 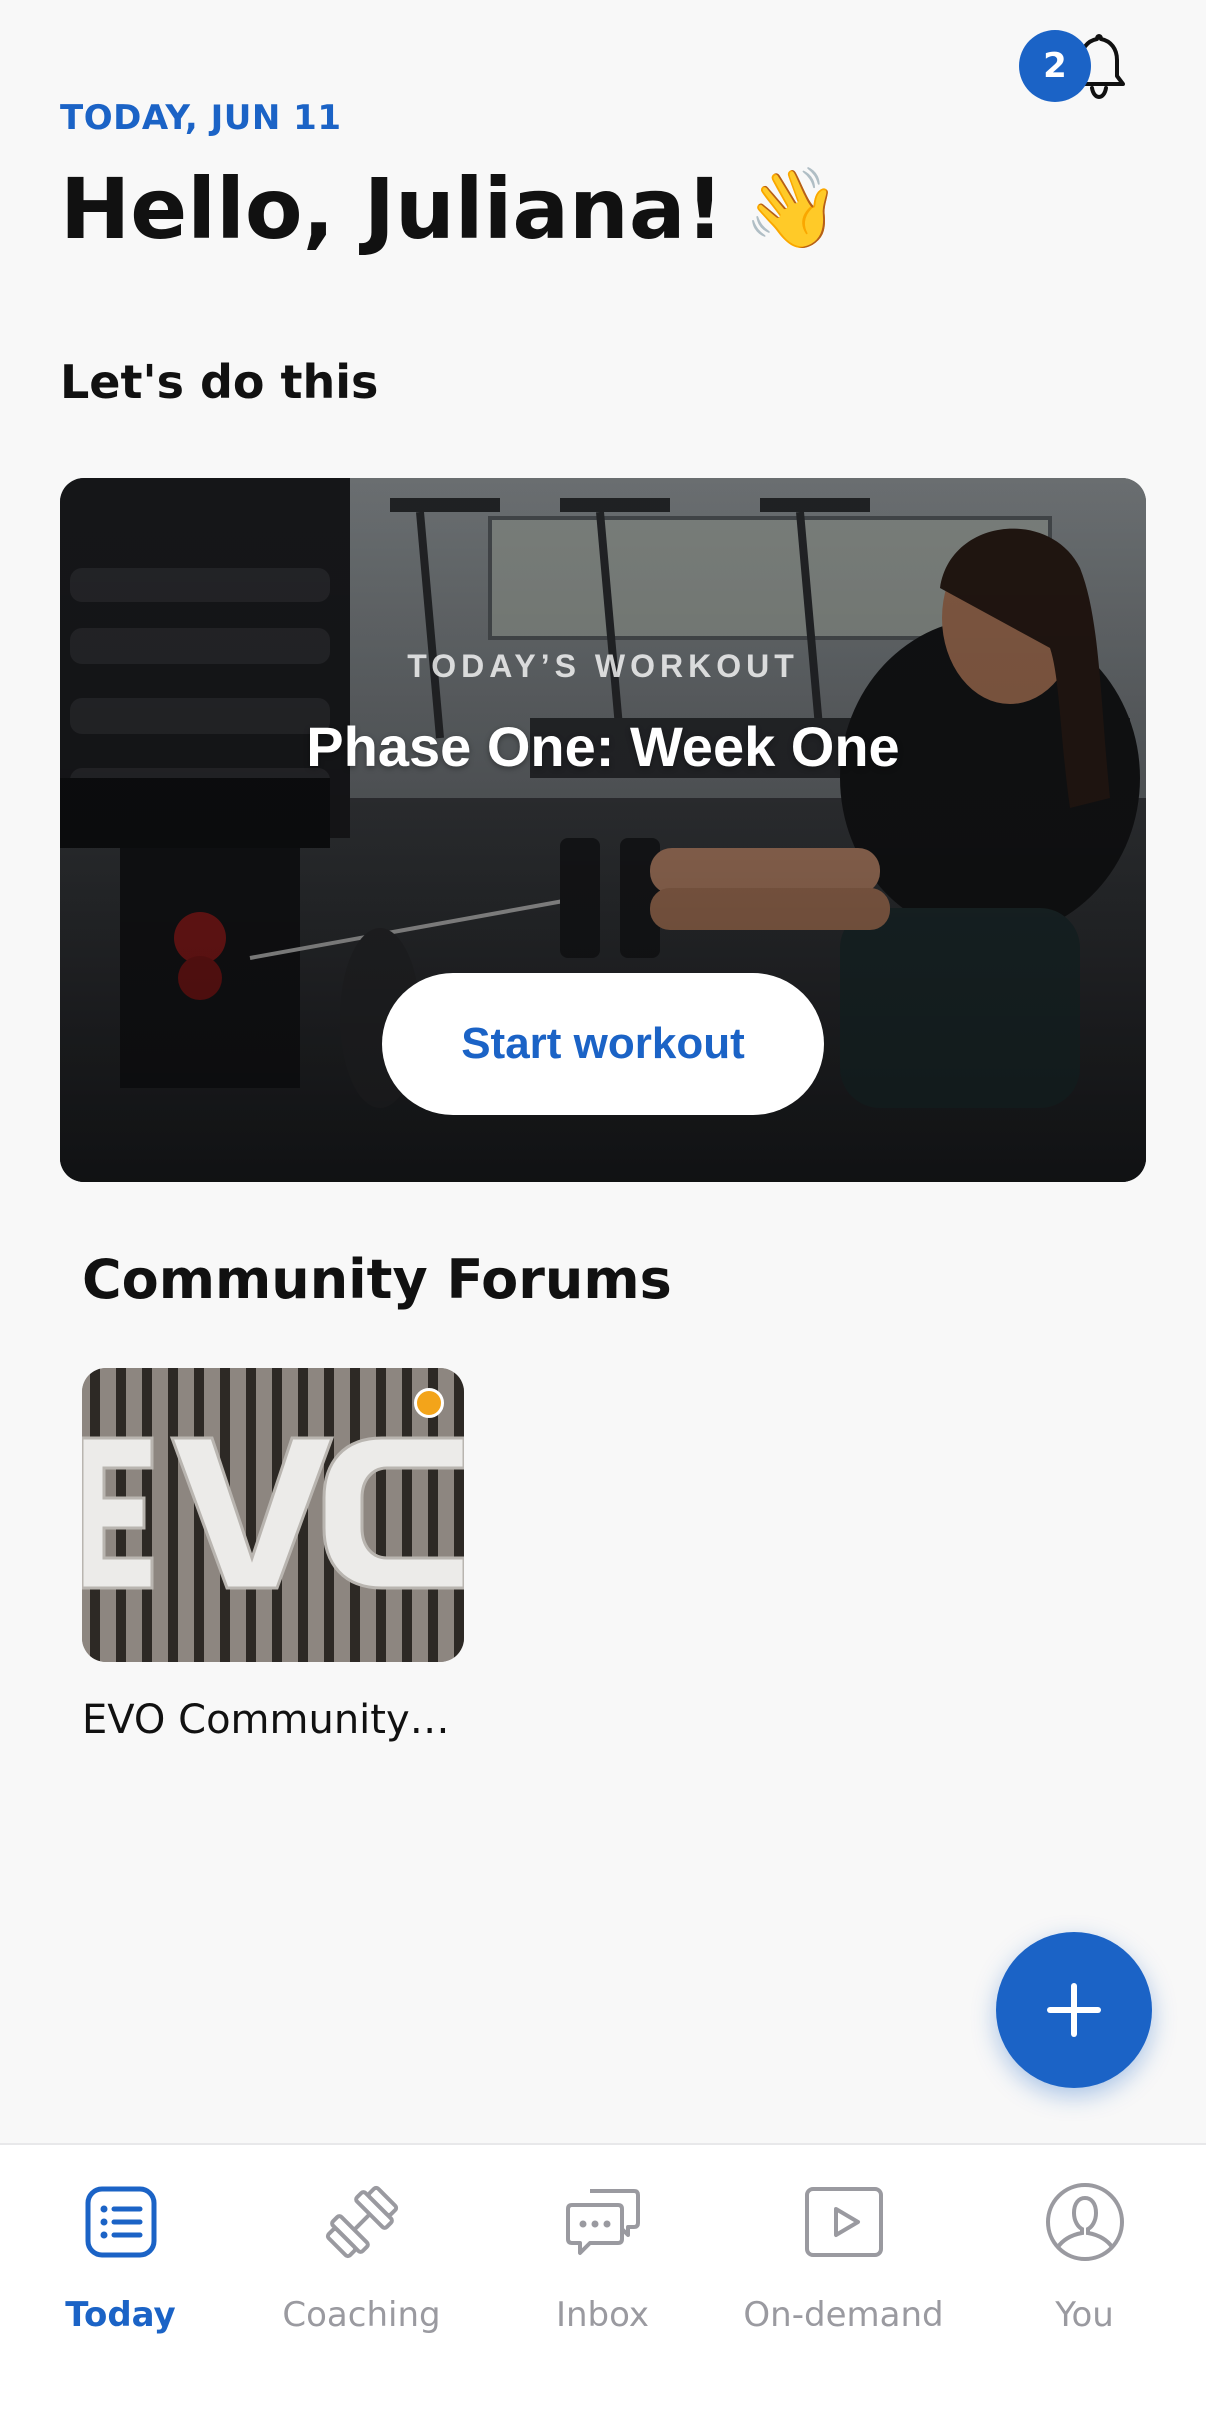 I want to click on notification-badge: 2, so click(x=1055, y=66).